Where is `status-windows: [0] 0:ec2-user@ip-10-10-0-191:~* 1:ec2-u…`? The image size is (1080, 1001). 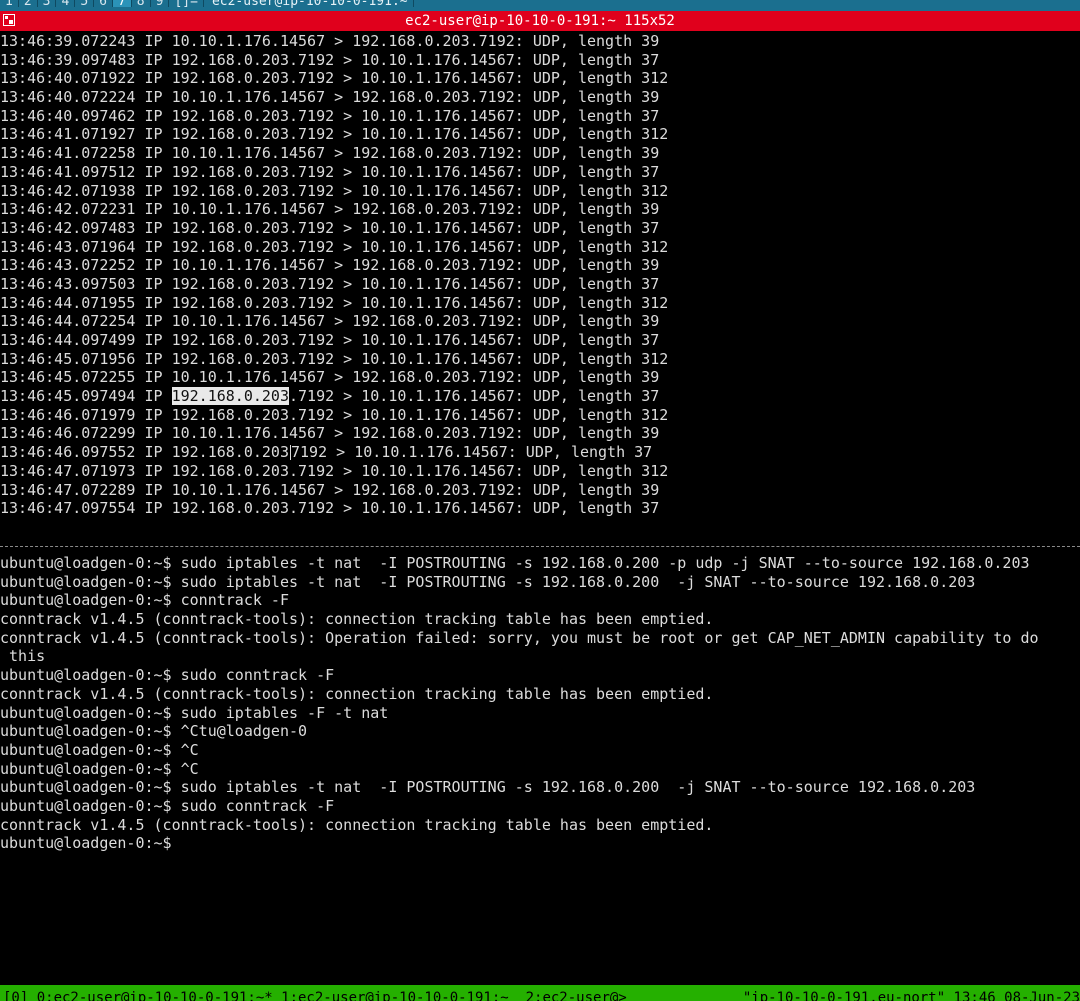
status-windows: [0] 0:ec2-user@ip-10-10-0-191:~* 1:ec2-u… is located at coordinates (315, 995).